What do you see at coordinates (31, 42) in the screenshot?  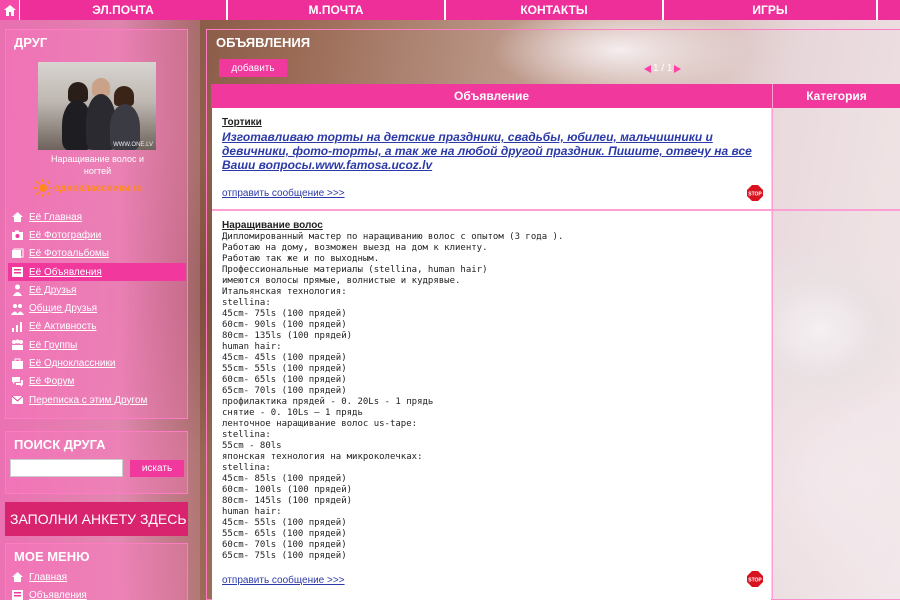 I see `friend-panel-title: ДРУГ` at bounding box center [31, 42].